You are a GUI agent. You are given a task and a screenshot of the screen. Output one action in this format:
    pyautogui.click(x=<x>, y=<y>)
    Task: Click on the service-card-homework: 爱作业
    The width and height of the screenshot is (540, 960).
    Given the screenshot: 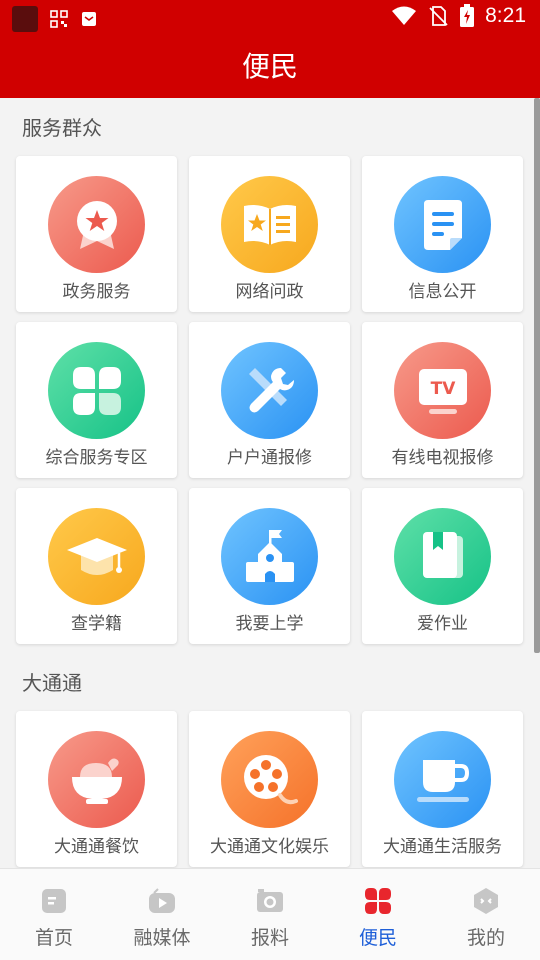 What is the action you would take?
    pyautogui.click(x=442, y=566)
    